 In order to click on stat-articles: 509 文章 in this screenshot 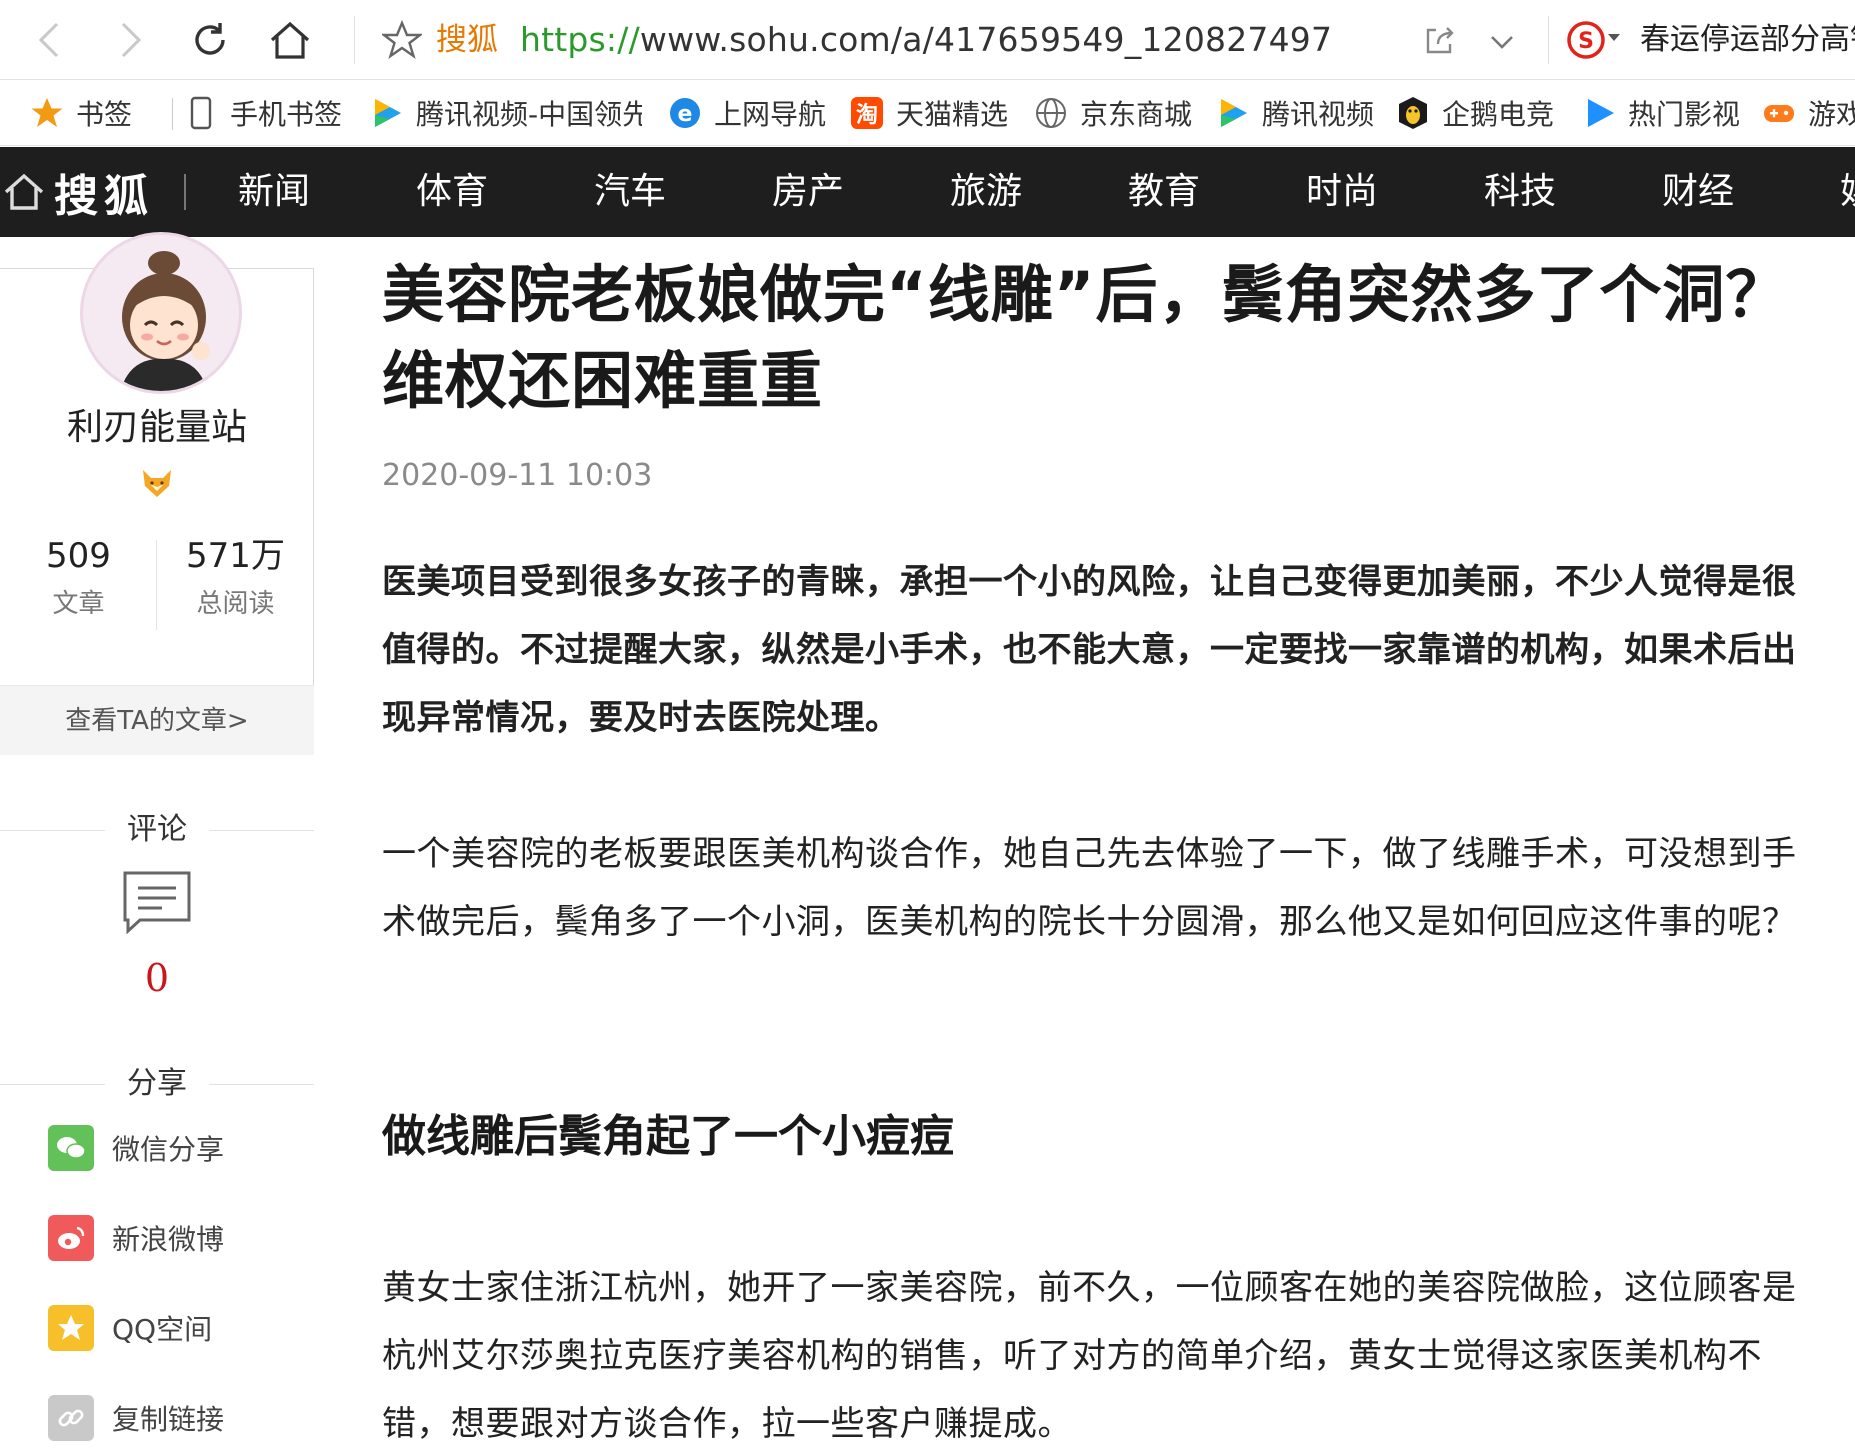, I will do `click(78, 579)`.